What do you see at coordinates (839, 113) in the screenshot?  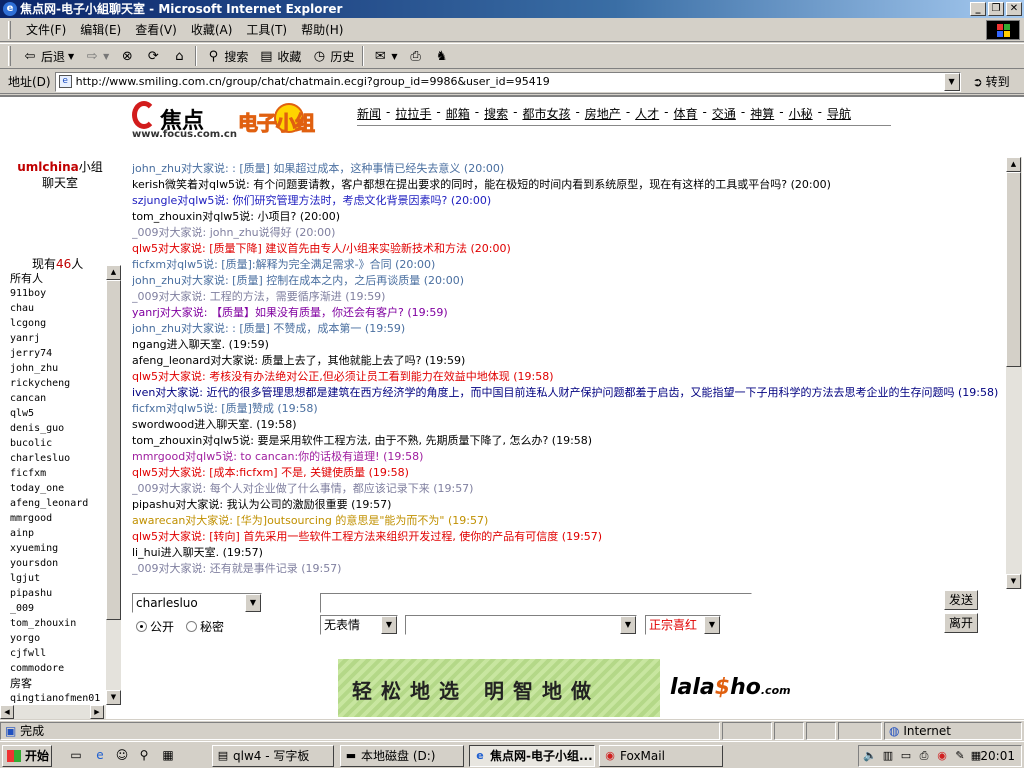 I see `nav-link-guide: 导航` at bounding box center [839, 113].